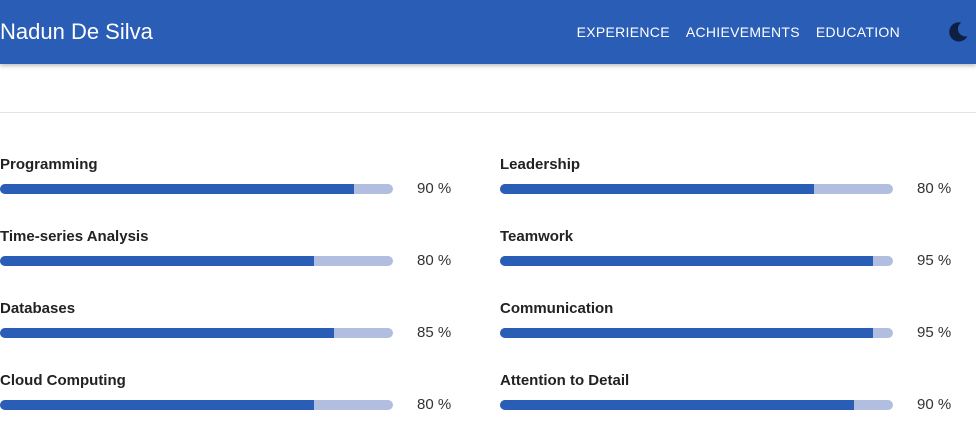  Describe the element at coordinates (623, 32) in the screenshot. I see `nav-experience: EXPERIENCE` at that location.